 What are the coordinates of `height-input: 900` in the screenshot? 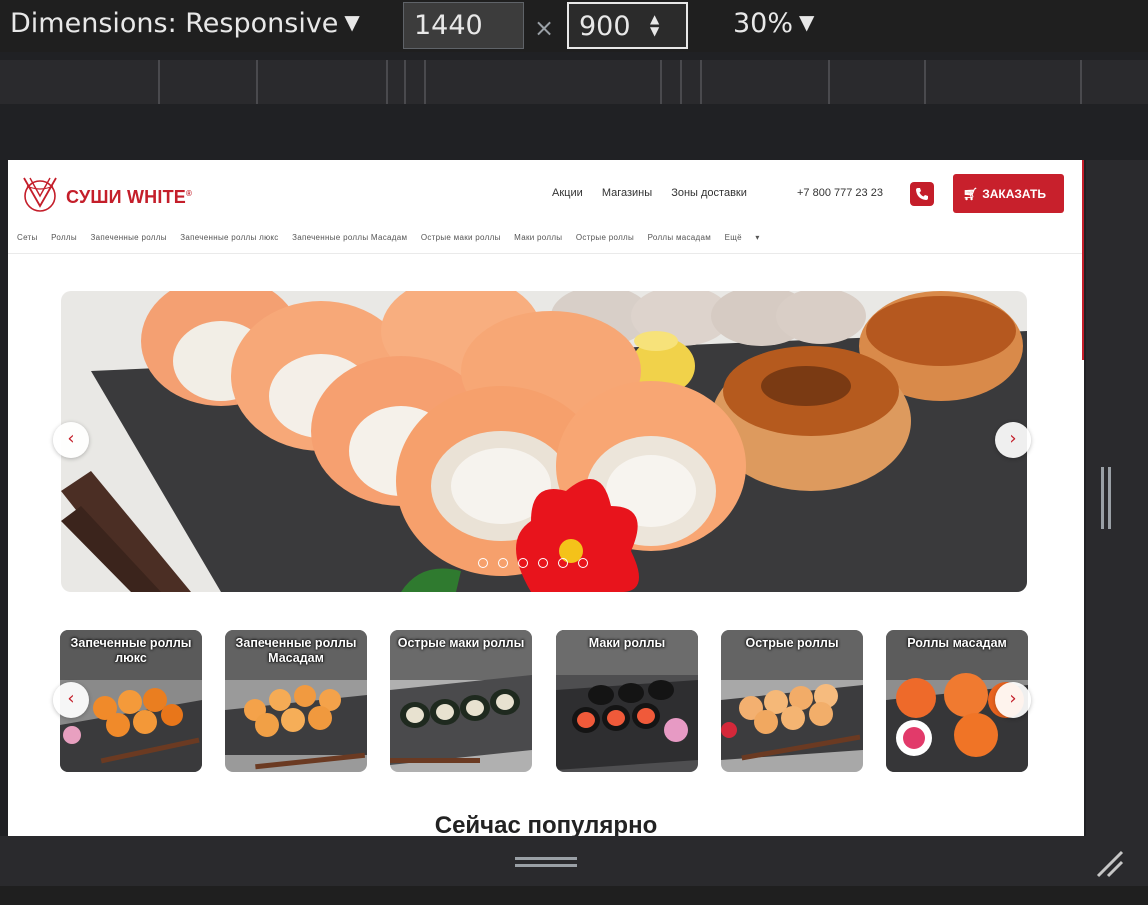 It's located at (627, 25).